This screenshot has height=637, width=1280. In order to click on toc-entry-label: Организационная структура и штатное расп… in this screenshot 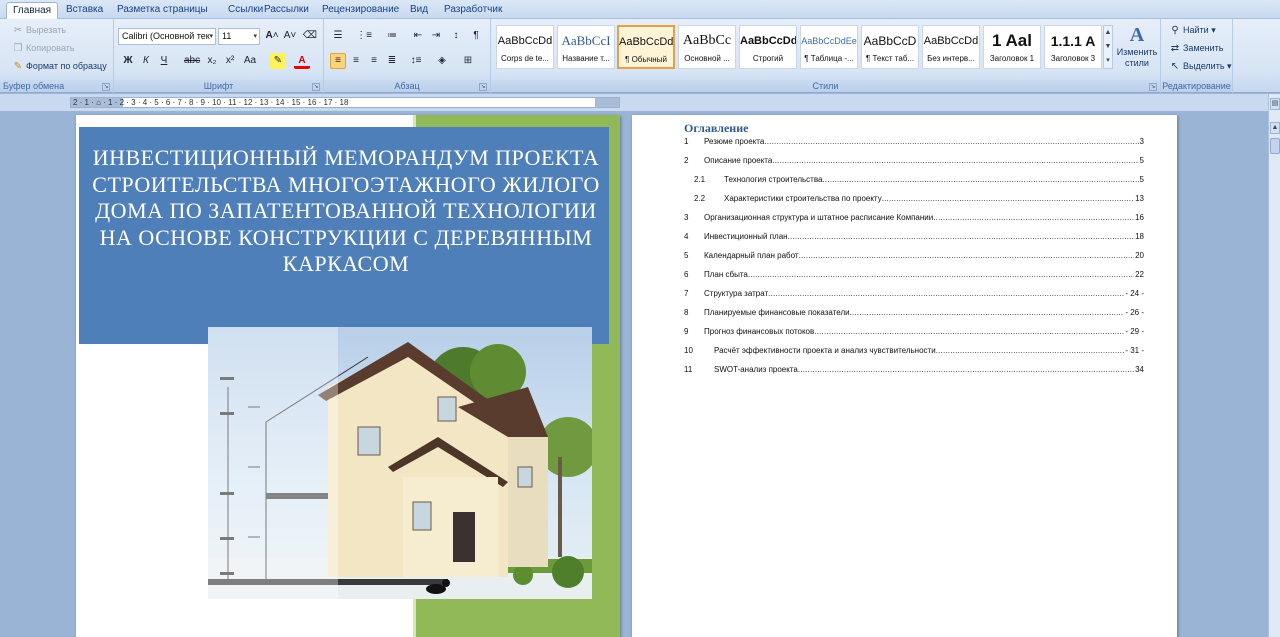, I will do `click(819, 217)`.